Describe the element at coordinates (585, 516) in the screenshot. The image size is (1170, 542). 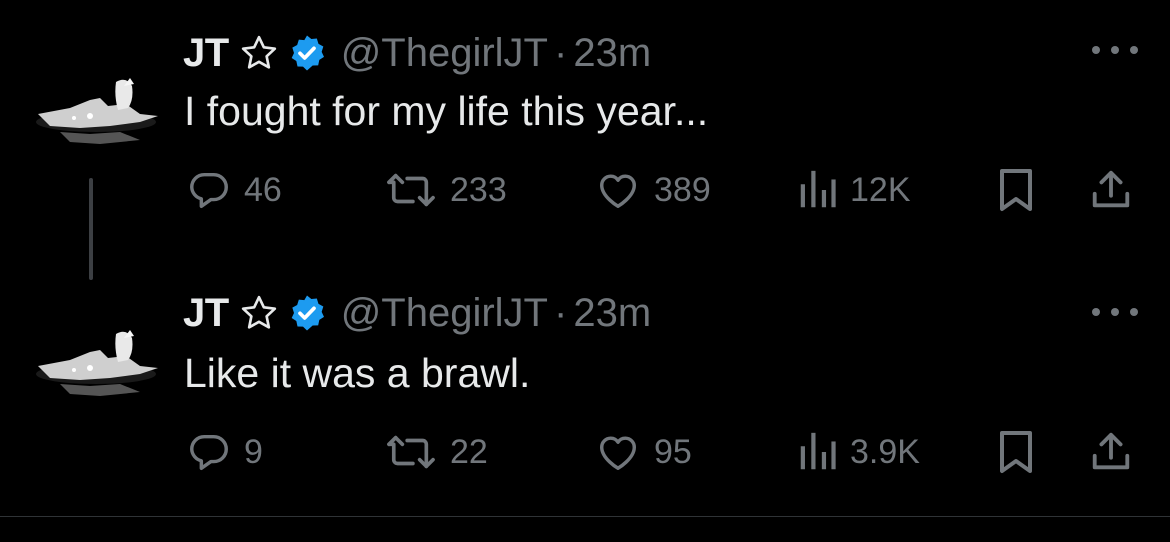
I see `divider` at that location.